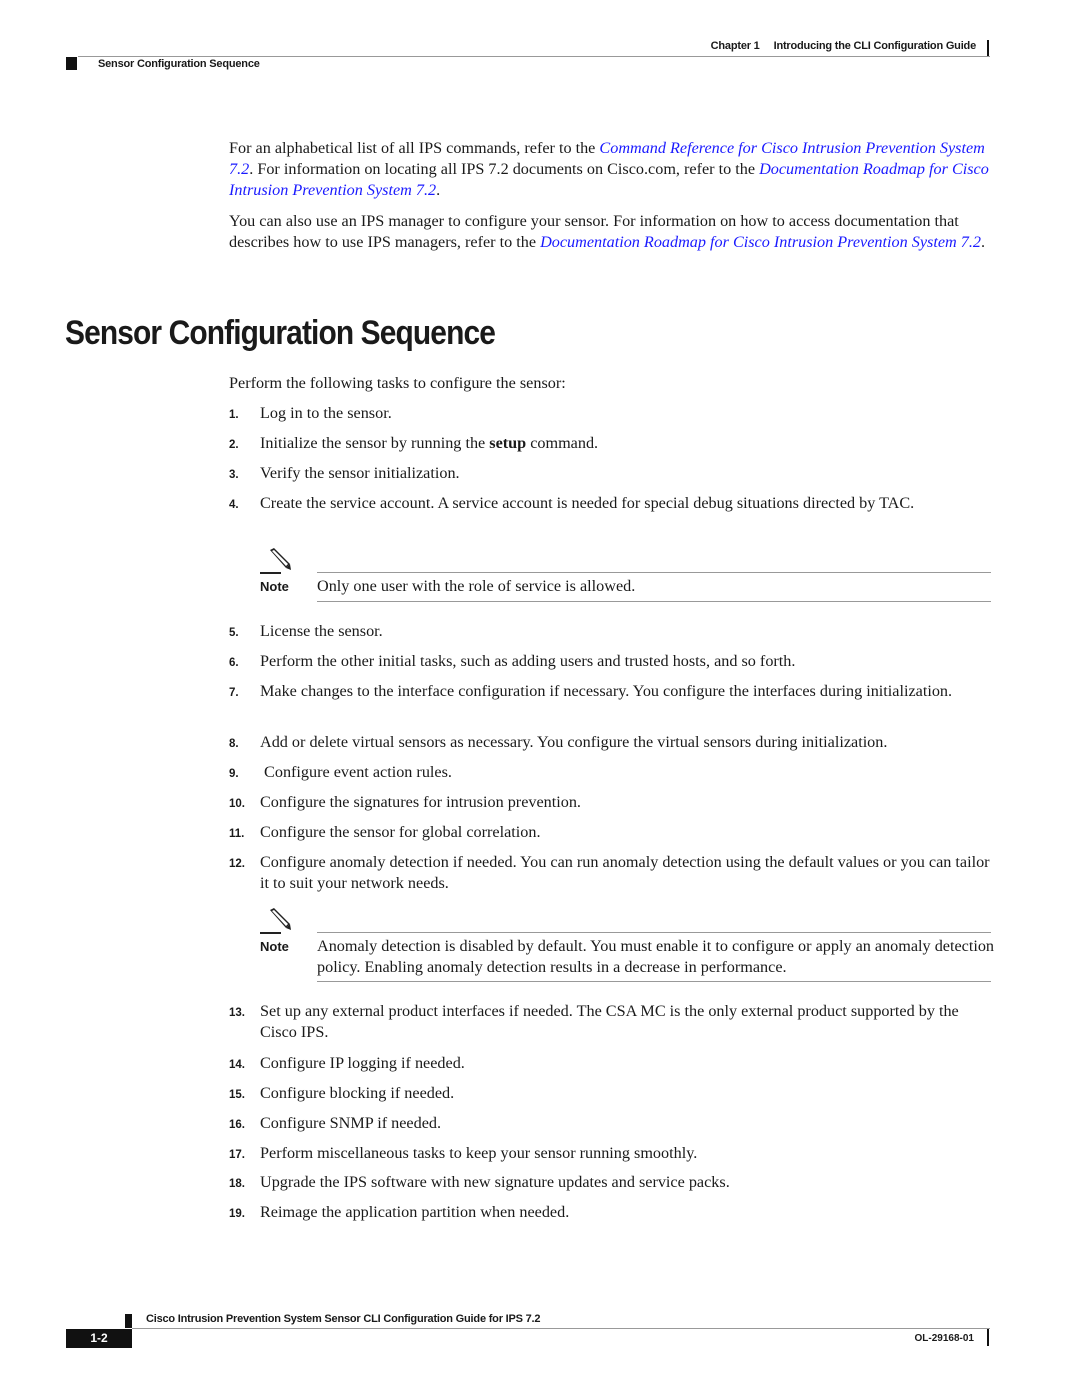 The image size is (1080, 1397). I want to click on step-number: 10., so click(237, 804).